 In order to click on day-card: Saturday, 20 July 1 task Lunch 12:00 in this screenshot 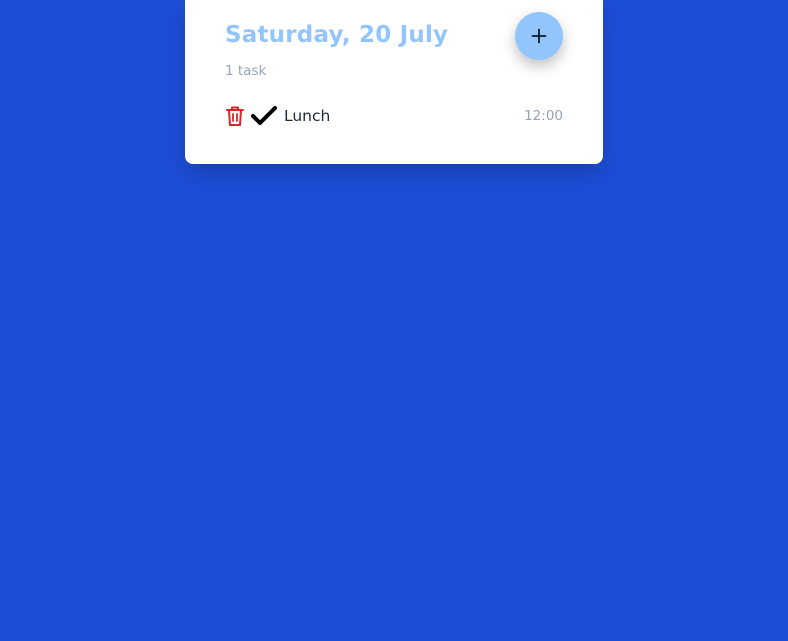, I will do `click(394, 82)`.